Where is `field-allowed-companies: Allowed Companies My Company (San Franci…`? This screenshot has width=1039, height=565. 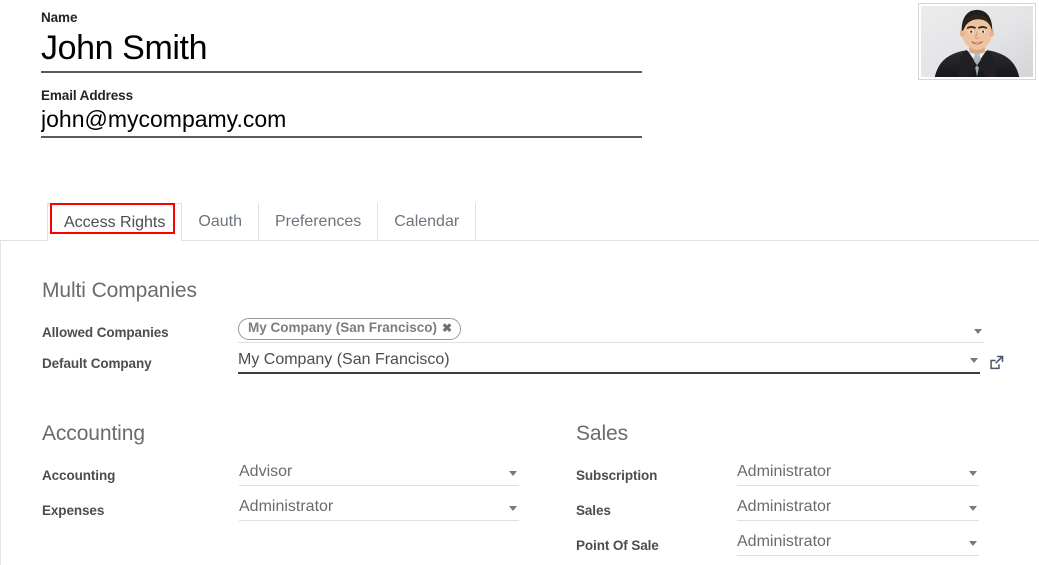
field-allowed-companies: Allowed Companies My Company (San Franci… is located at coordinates (513, 330).